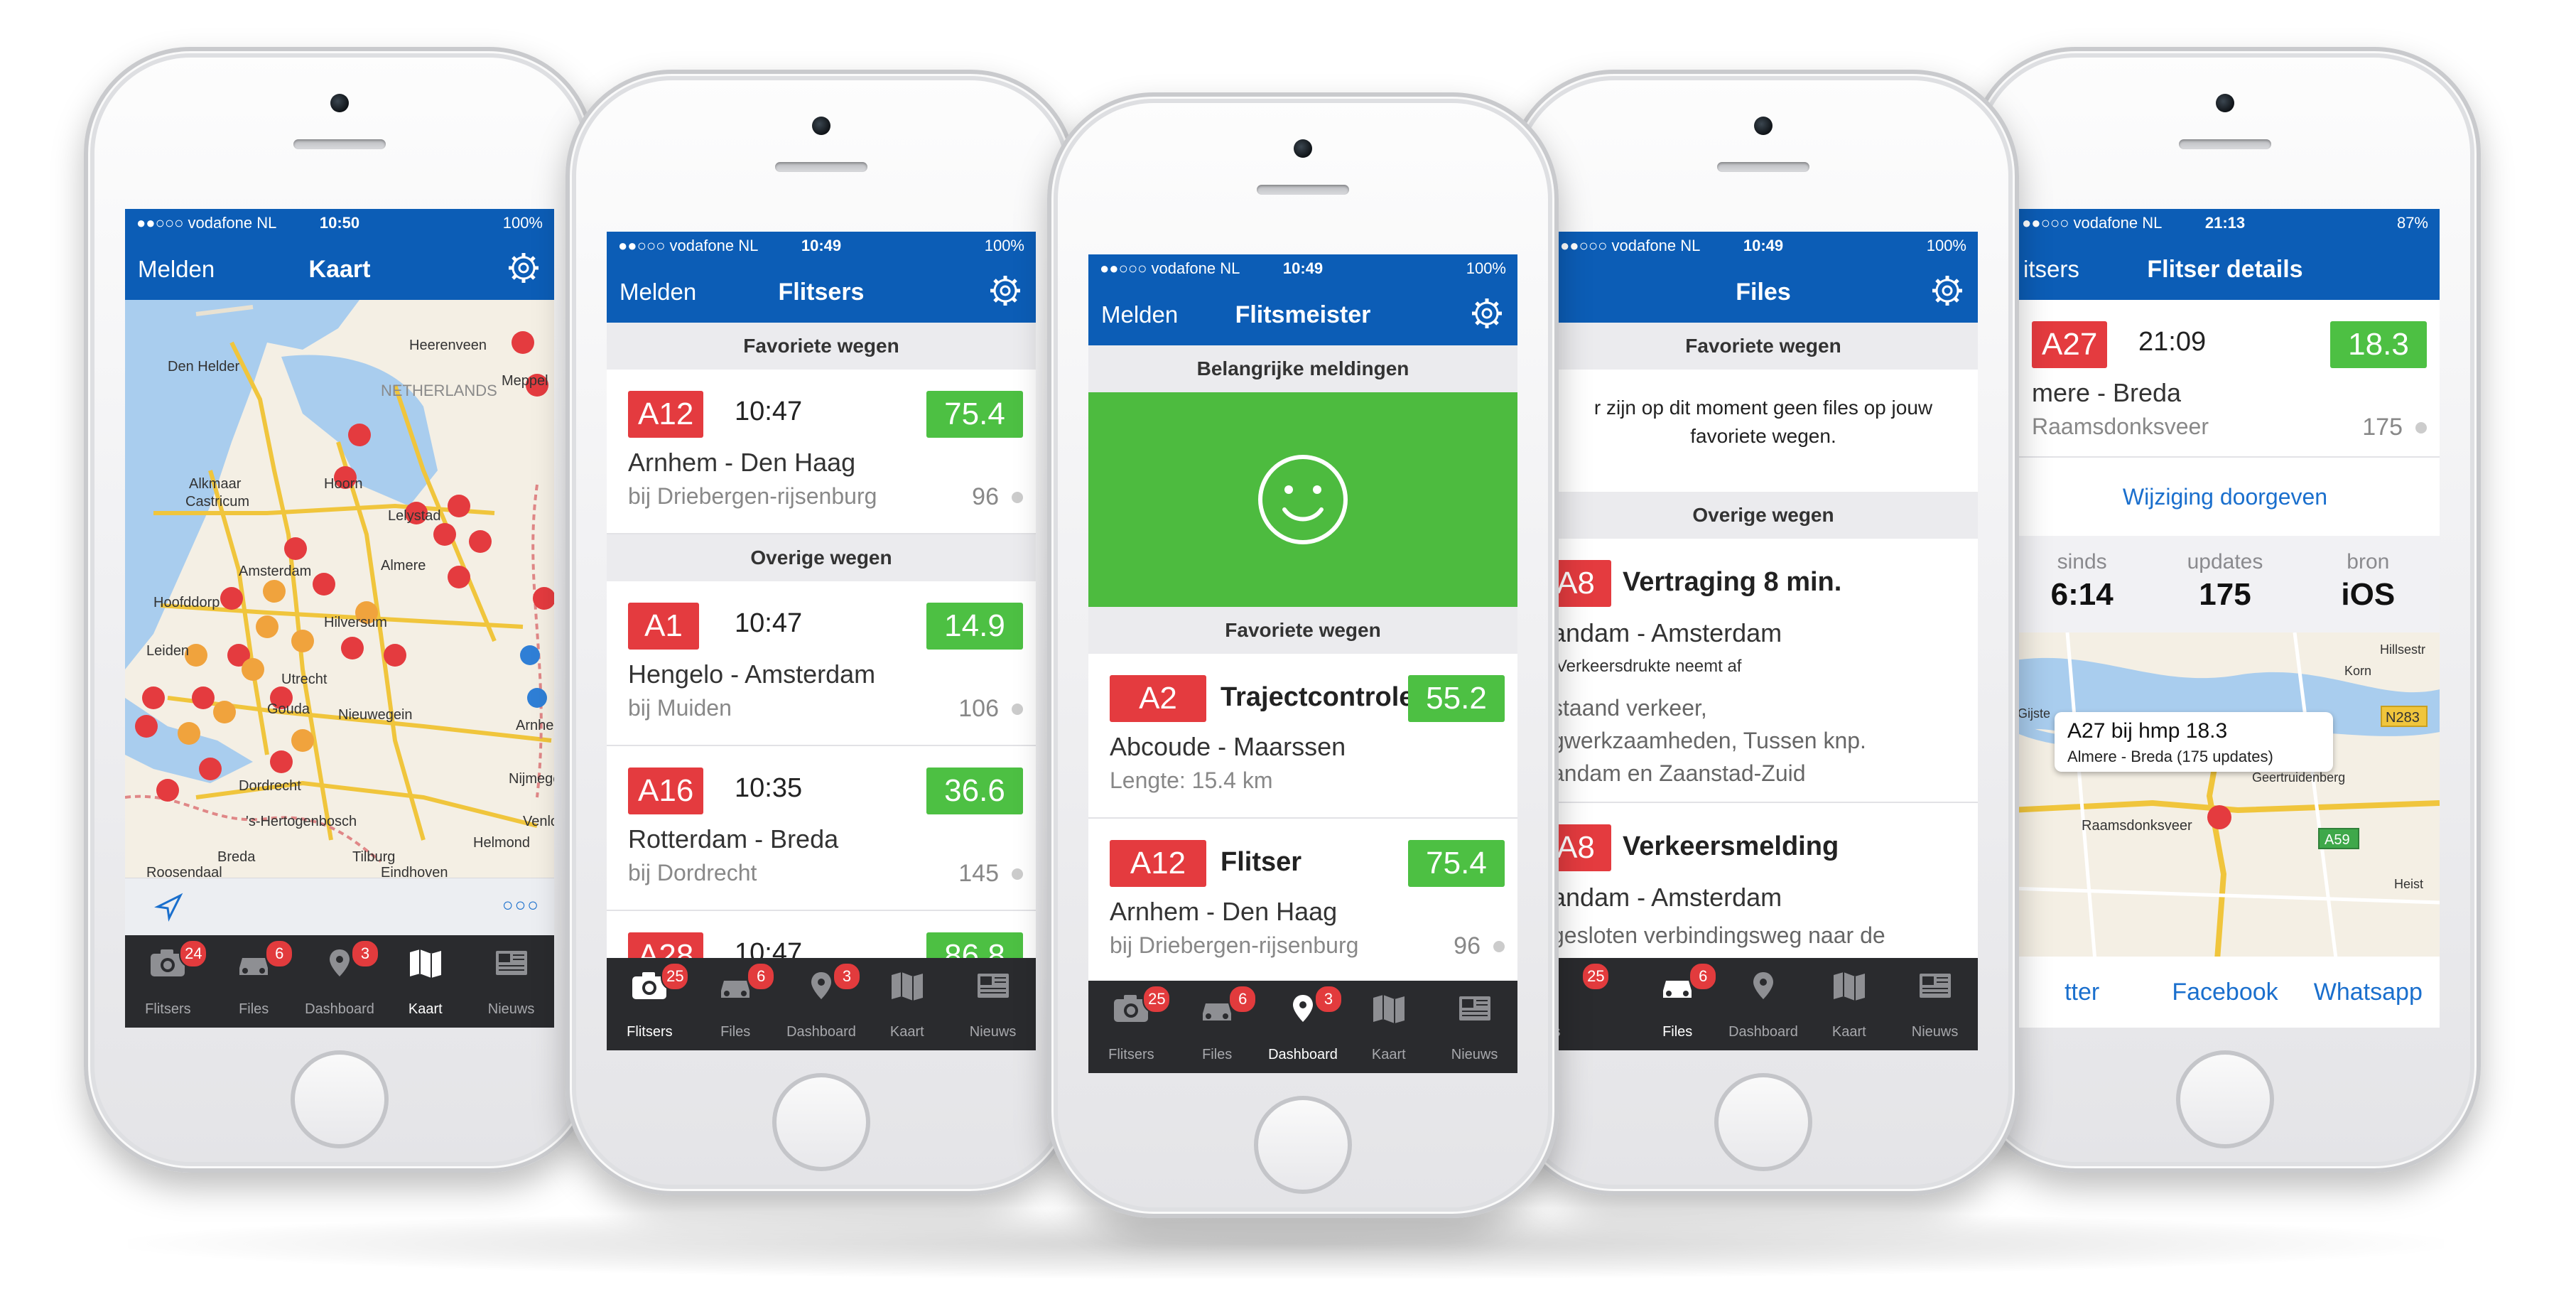 This screenshot has width=2576, height=1314. Describe the element at coordinates (167, 651) in the screenshot. I see `map-label: Leiden` at that location.